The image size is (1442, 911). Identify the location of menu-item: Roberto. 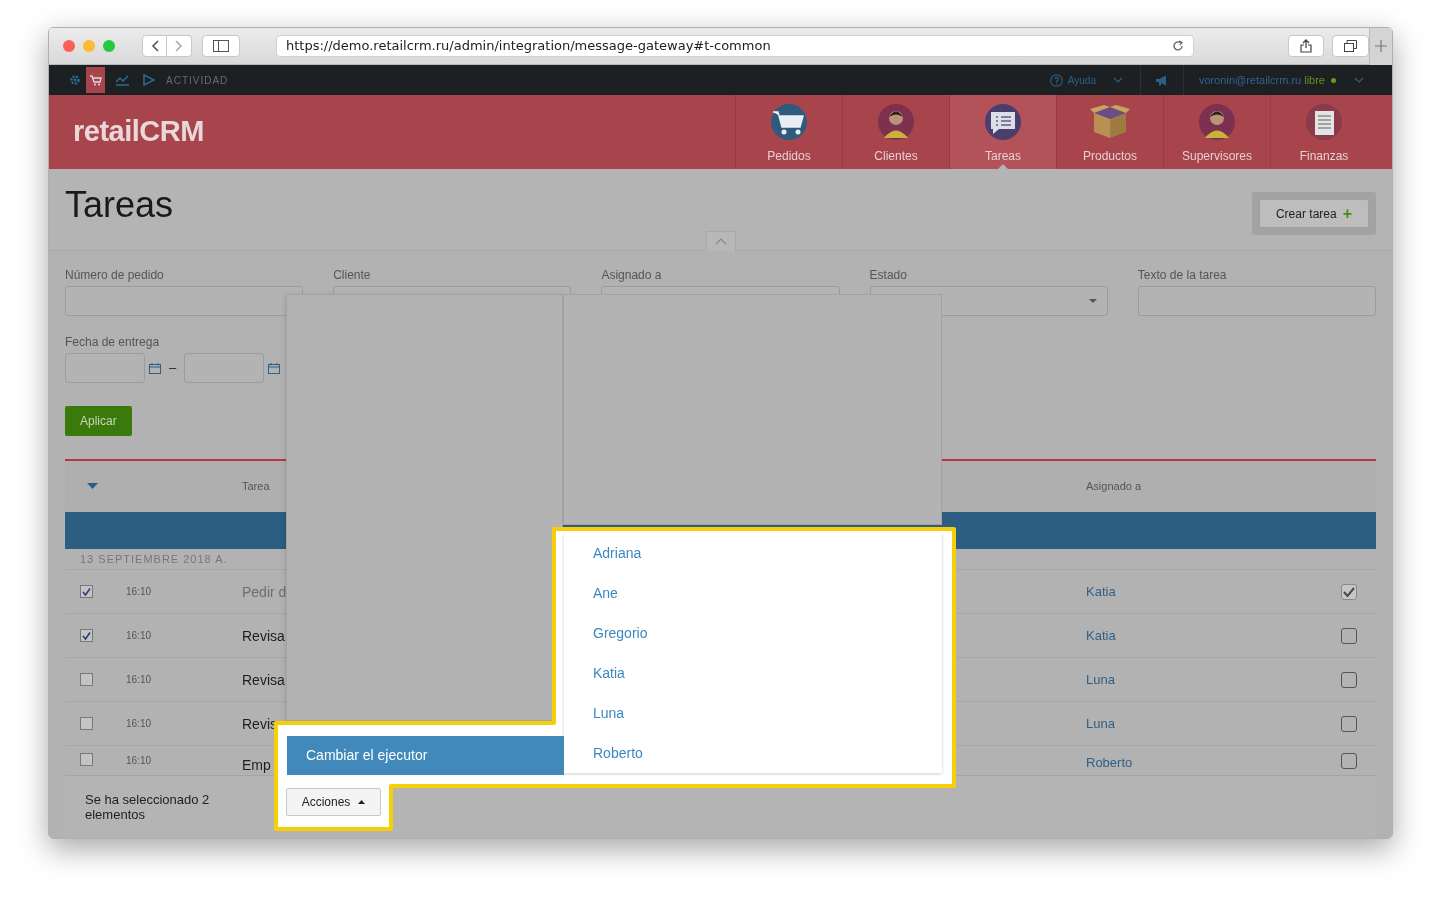
(618, 753).